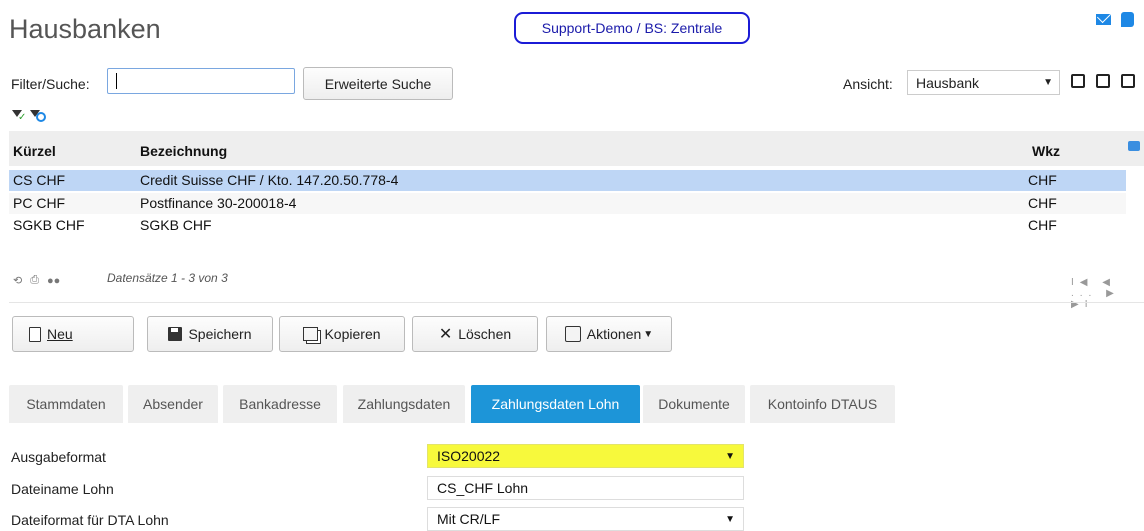  Describe the element at coordinates (176, 225) in the screenshot. I see `cell-bezeichnung: SGKB CHF` at that location.